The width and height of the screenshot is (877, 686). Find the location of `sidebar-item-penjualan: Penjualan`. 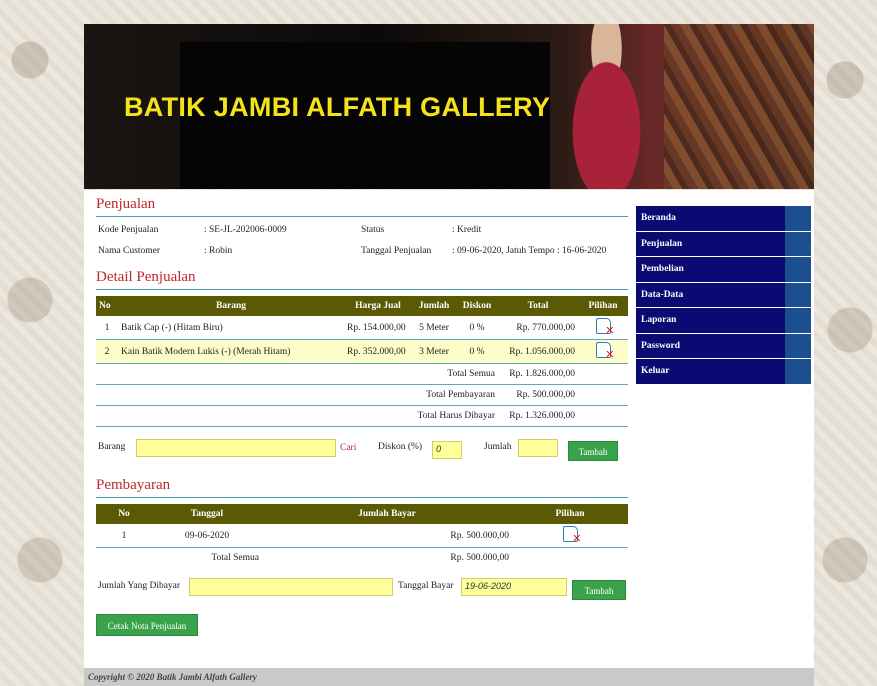

sidebar-item-penjualan: Penjualan is located at coordinates (723, 244).